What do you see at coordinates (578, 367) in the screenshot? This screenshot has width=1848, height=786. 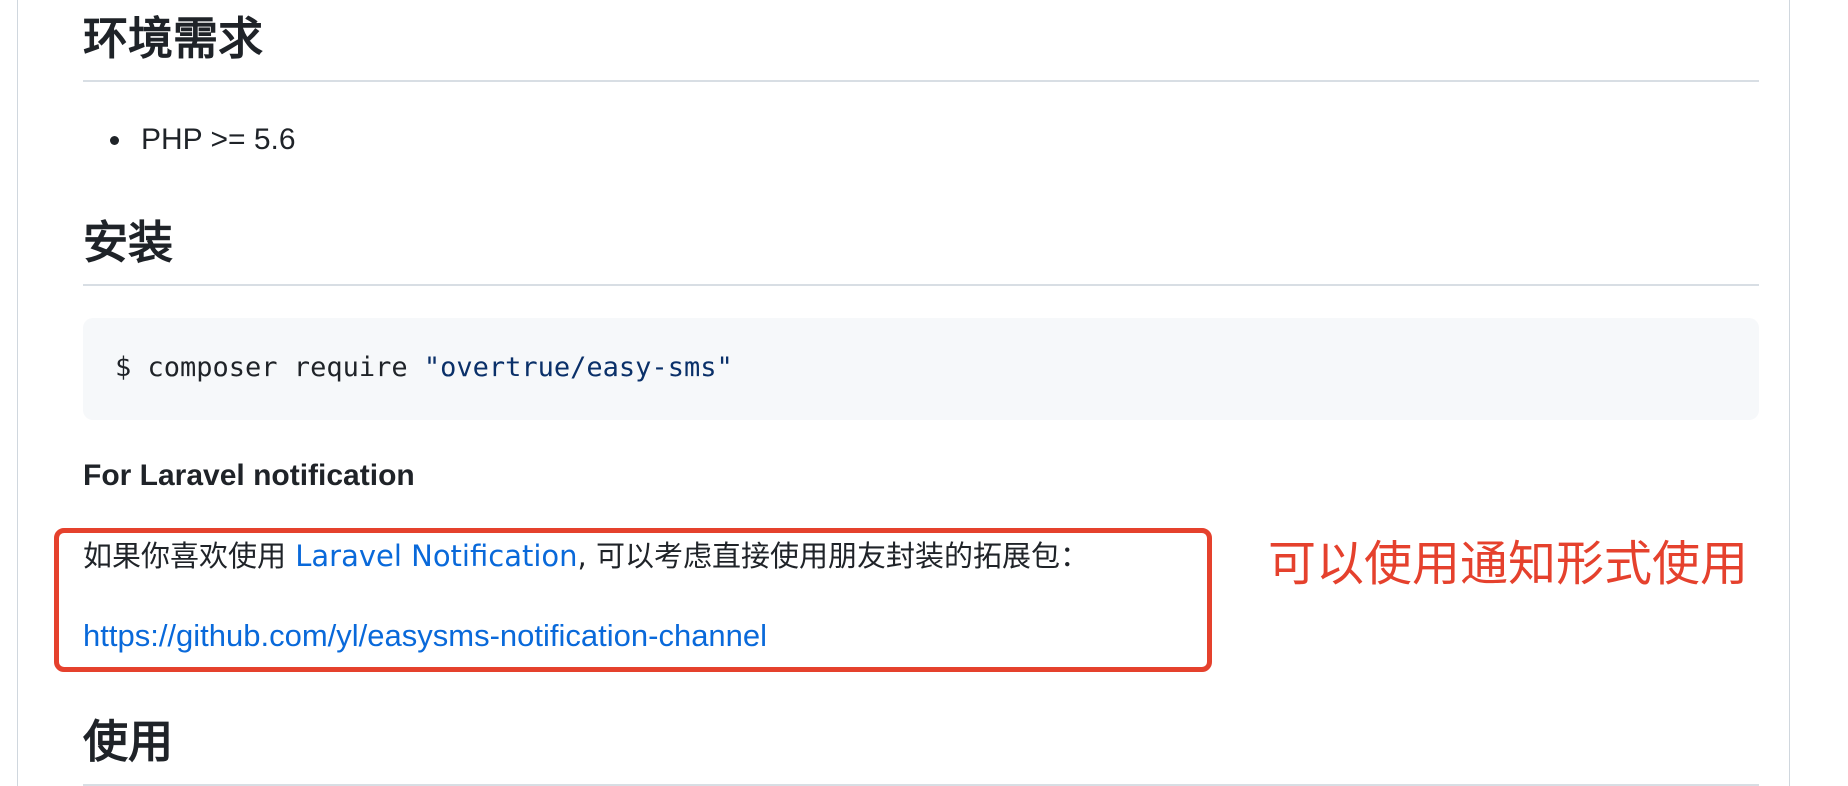 I see `code-string: "overtrue/easy-sms"` at bounding box center [578, 367].